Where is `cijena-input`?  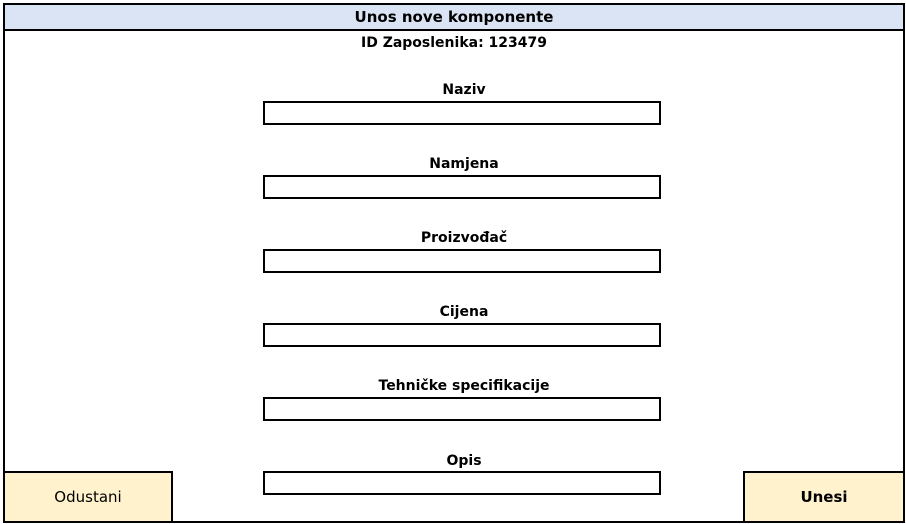
cijena-input is located at coordinates (462, 335).